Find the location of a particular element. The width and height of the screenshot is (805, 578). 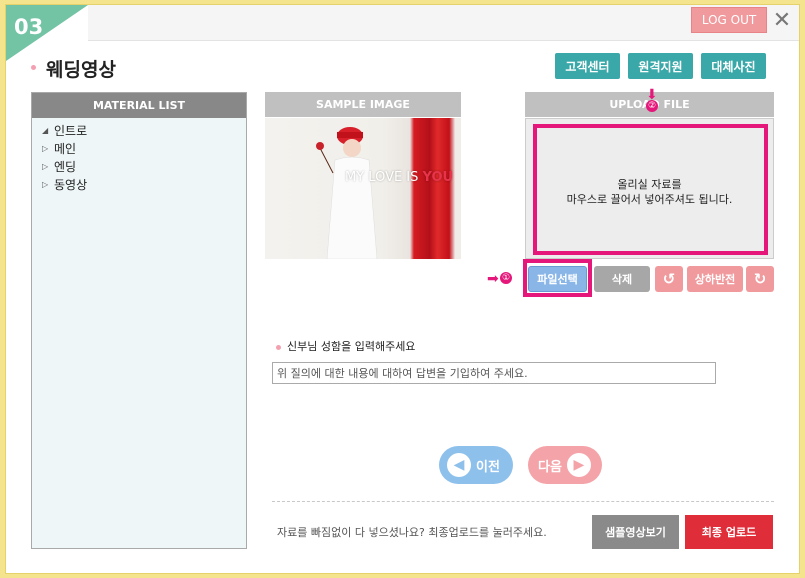

rotate-left-icon: ↺ is located at coordinates (669, 279).